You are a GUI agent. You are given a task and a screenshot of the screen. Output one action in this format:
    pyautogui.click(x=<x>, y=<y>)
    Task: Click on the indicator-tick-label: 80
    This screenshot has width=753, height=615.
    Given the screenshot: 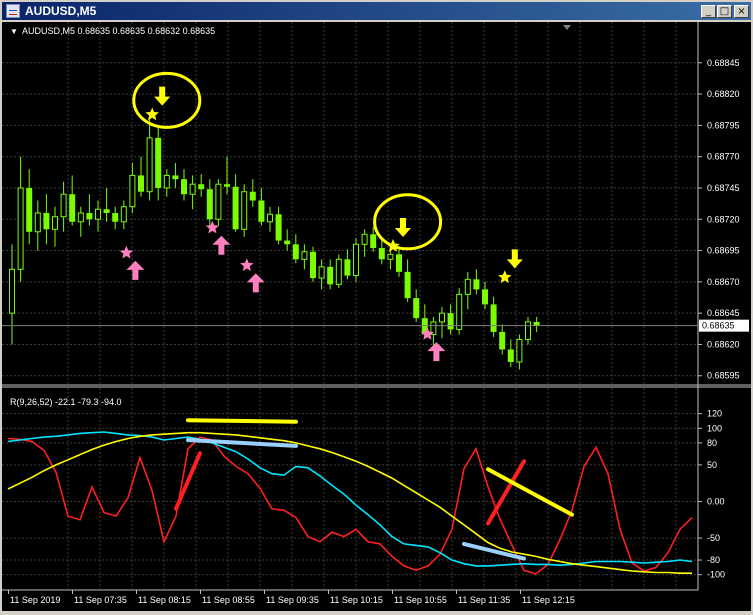 What is the action you would take?
    pyautogui.click(x=712, y=443)
    